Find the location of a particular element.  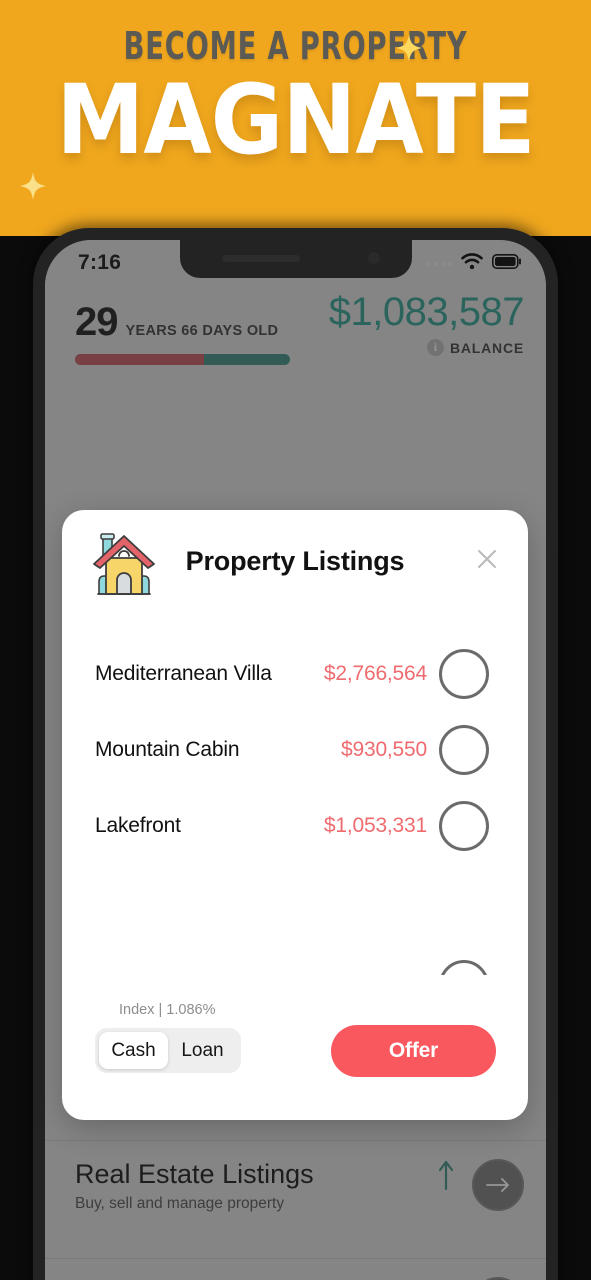

modal-header: Property Listings is located at coordinates (295, 565).